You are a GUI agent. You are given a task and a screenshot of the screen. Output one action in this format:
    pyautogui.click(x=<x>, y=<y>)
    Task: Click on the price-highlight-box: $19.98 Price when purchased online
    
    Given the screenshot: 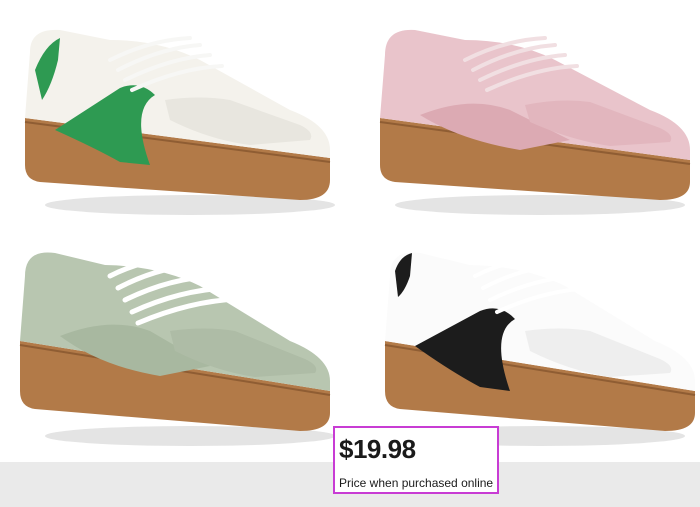 What is the action you would take?
    pyautogui.click(x=416, y=460)
    